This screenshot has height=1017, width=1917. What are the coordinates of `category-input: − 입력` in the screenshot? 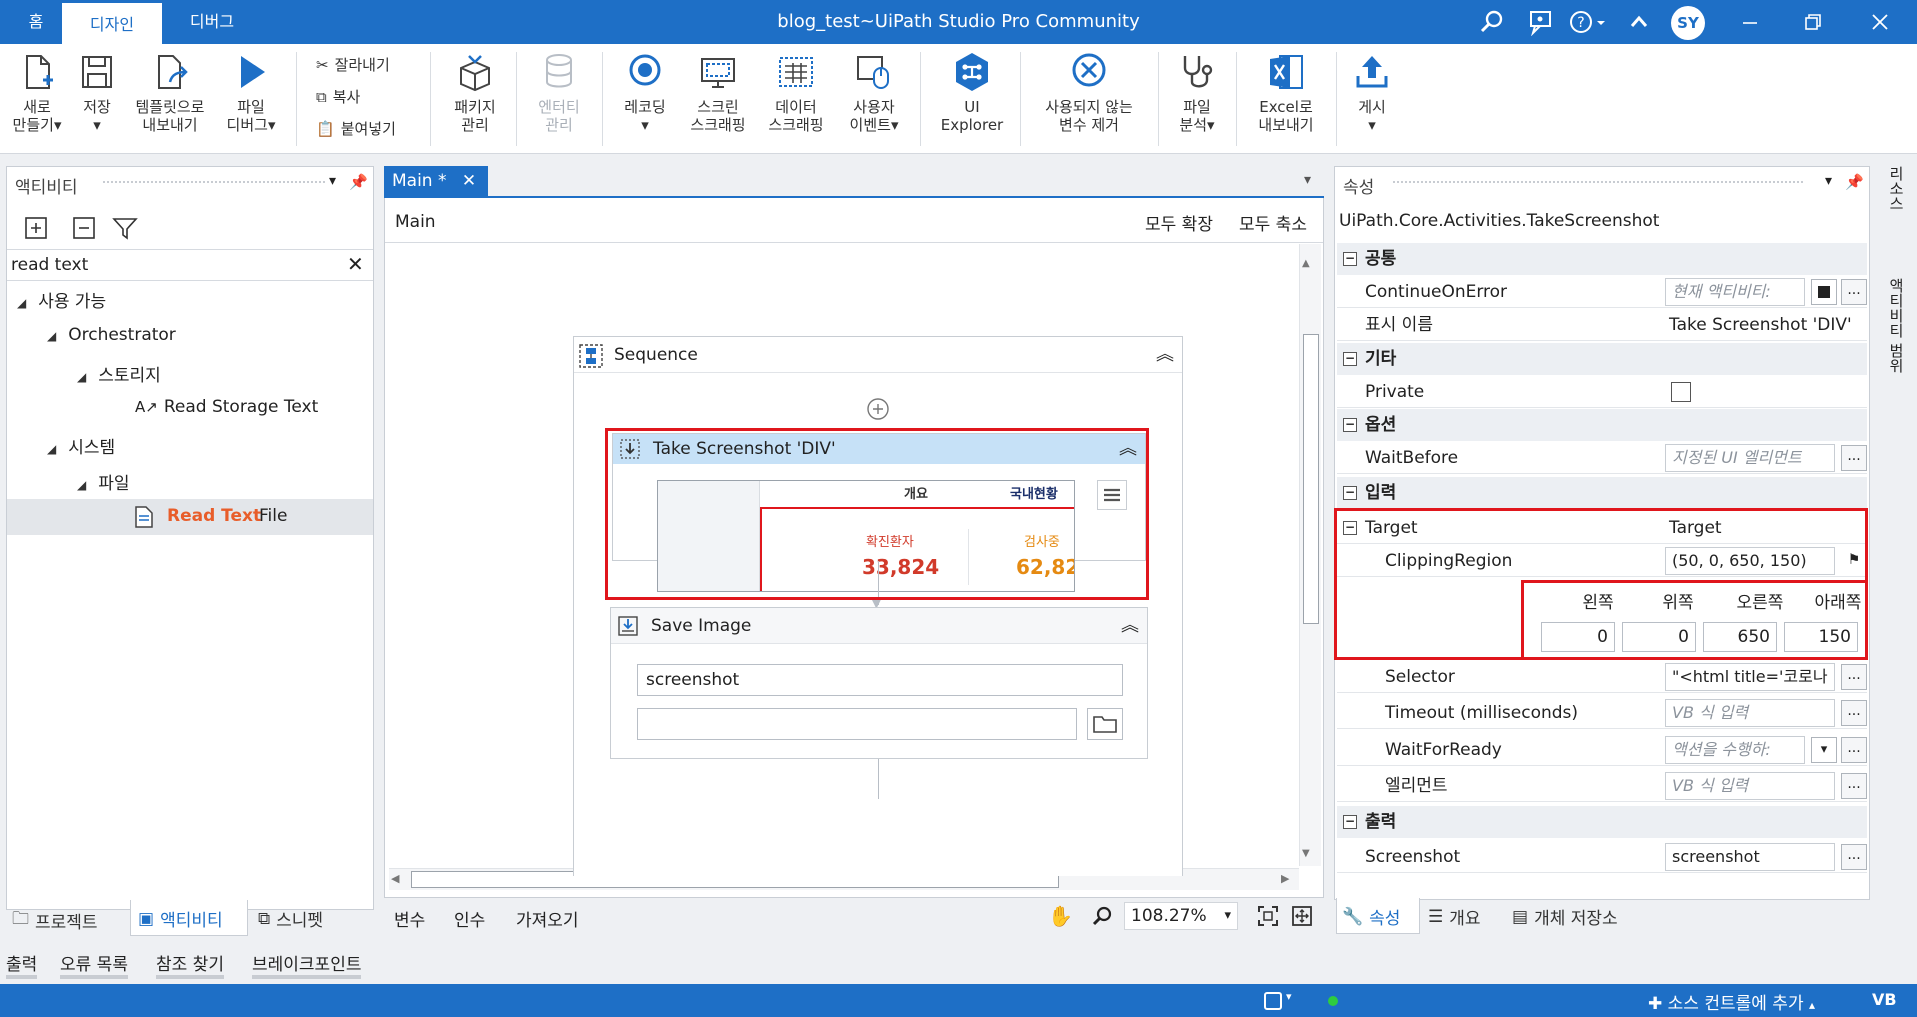 It's located at (1602, 493).